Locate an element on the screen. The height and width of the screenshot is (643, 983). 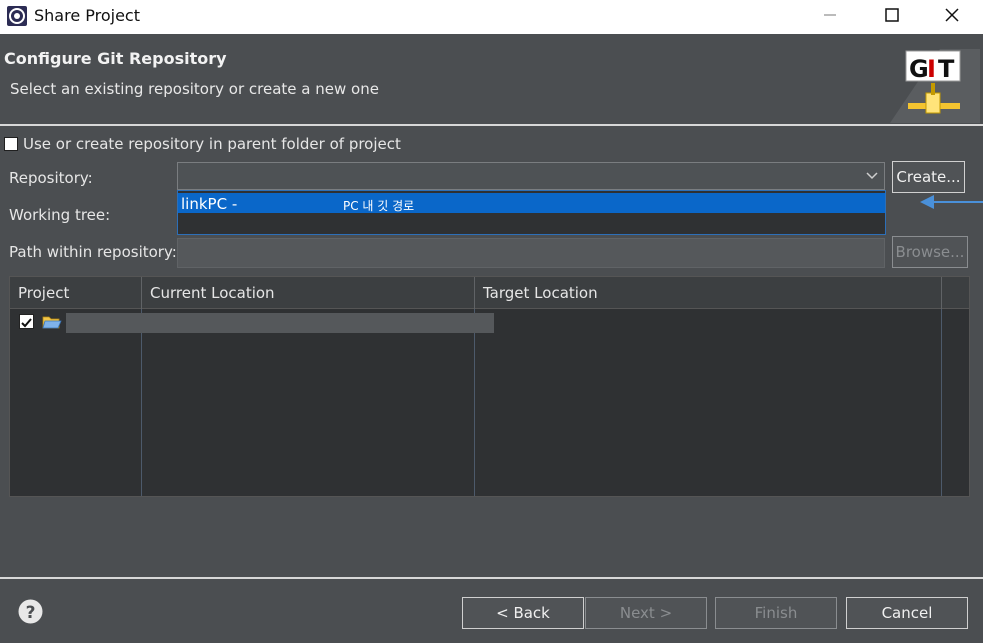
repository-option-path: PC 내 깃 경로 is located at coordinates (379, 206).